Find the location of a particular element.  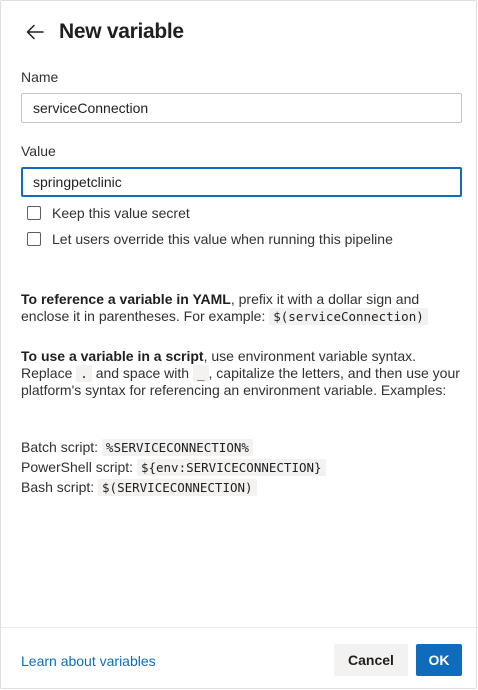

example-bash-code: $(SERVICECONNECTION) is located at coordinates (177, 487).